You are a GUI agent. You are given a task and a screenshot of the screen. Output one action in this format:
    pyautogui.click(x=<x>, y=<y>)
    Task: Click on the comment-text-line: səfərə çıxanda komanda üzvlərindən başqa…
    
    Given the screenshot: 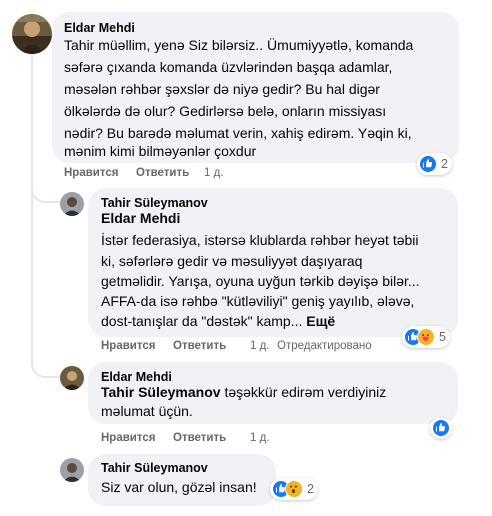 What is the action you would take?
    pyautogui.click(x=228, y=67)
    